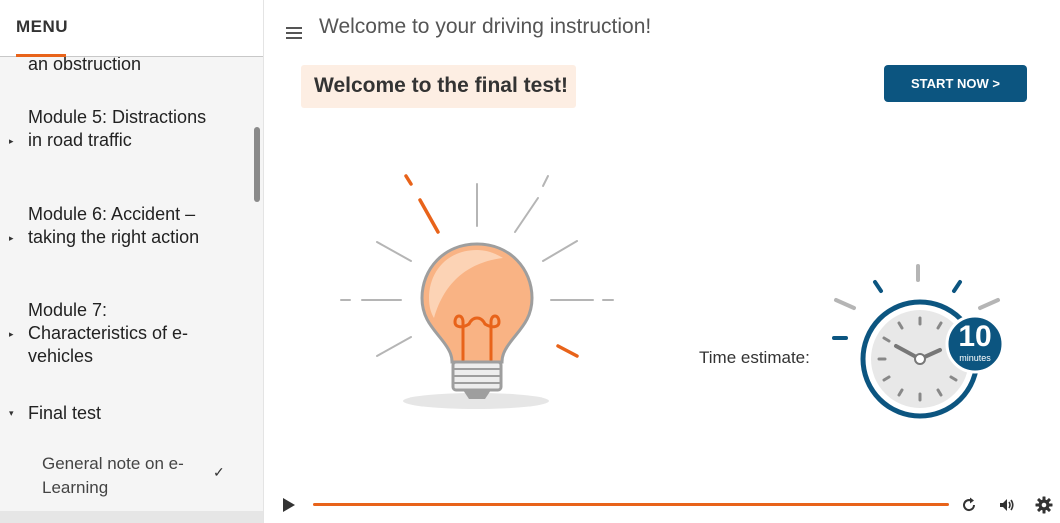 This screenshot has width=1060, height=523. Describe the element at coordinates (108, 333) in the screenshot. I see `menu-item-label: Module 7: Characteristics of e-vehicles` at that location.